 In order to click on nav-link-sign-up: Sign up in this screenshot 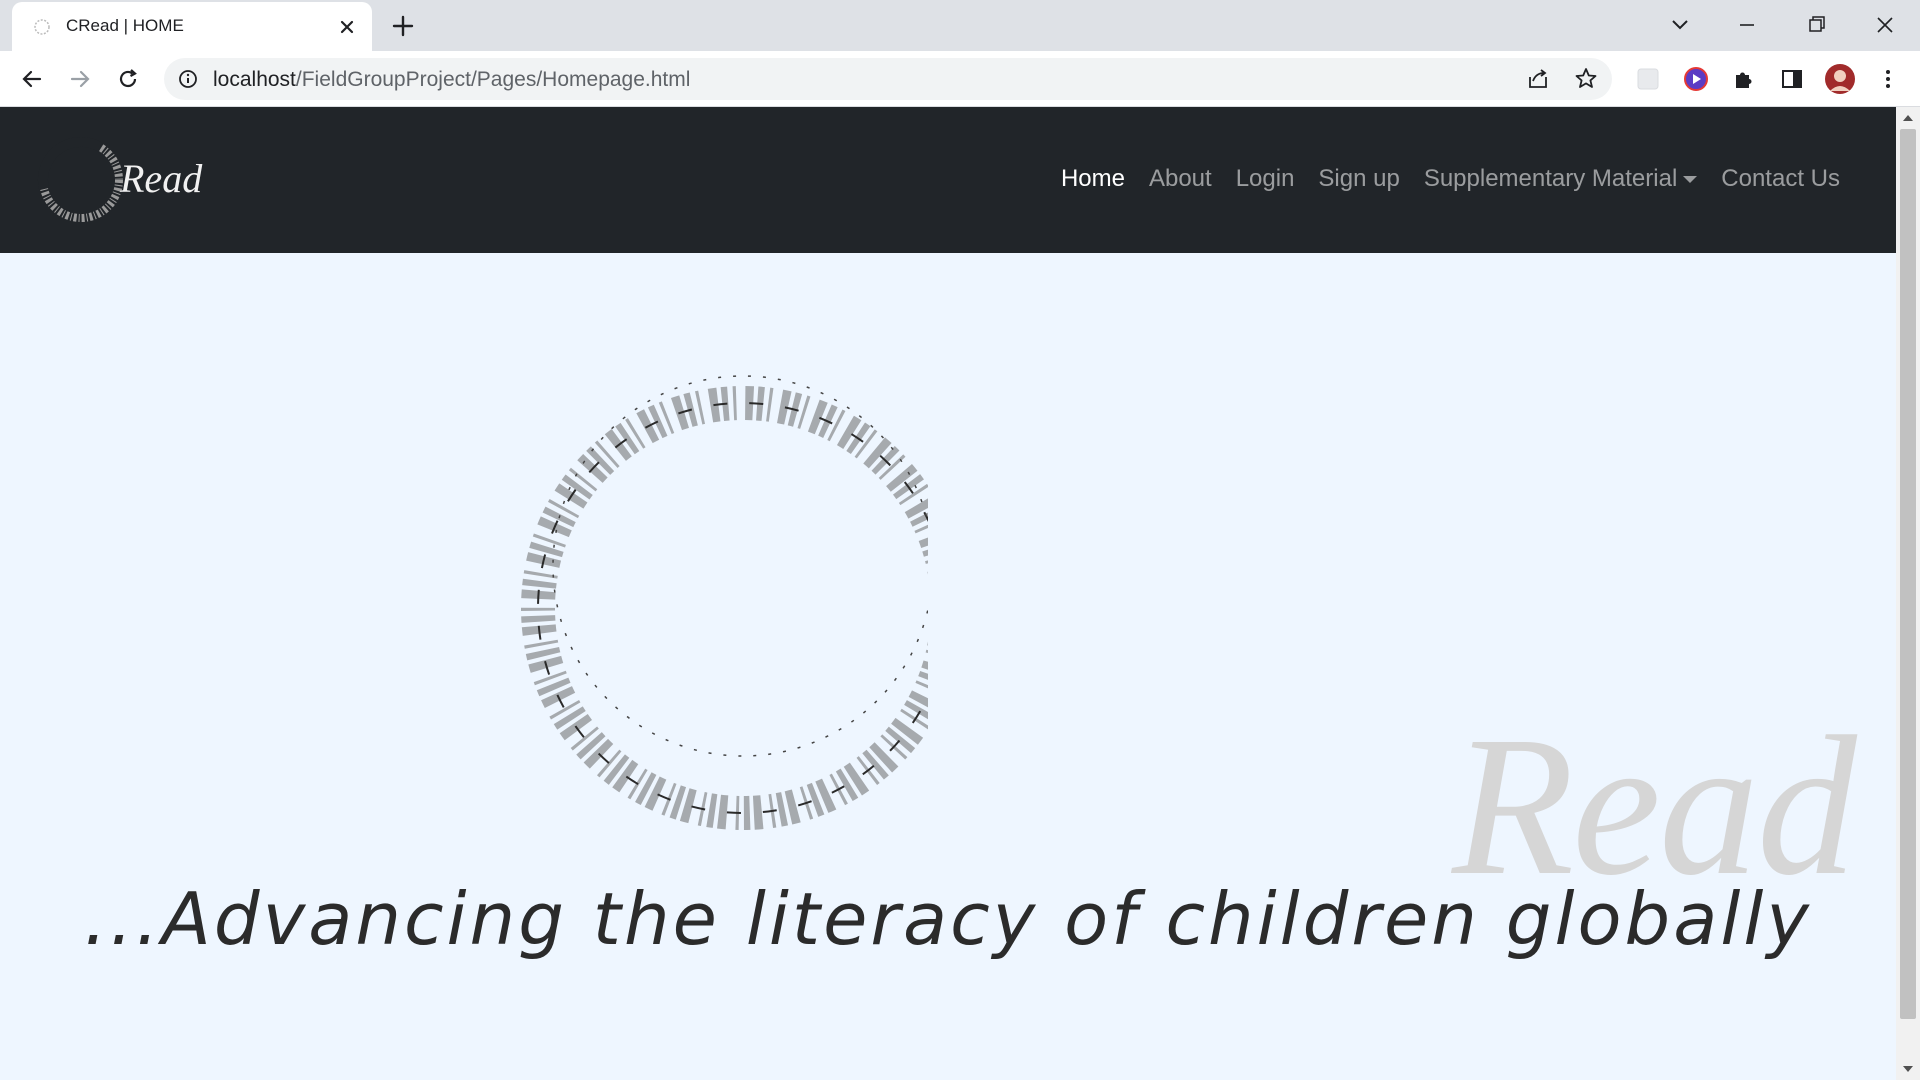, I will do `click(1358, 179)`.